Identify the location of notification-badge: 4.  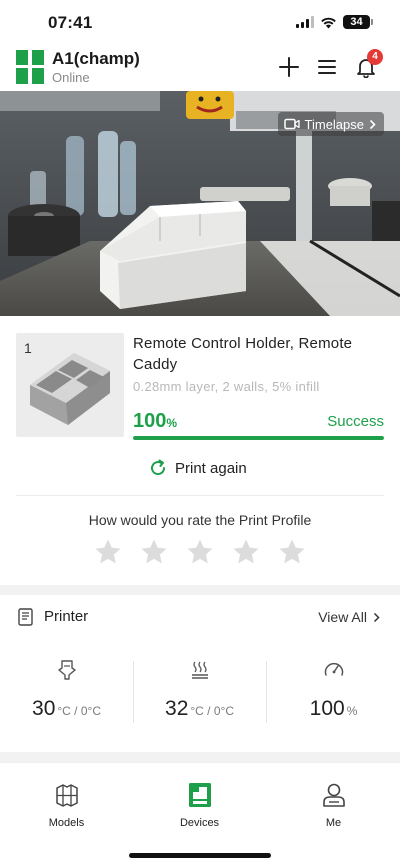
(375, 57).